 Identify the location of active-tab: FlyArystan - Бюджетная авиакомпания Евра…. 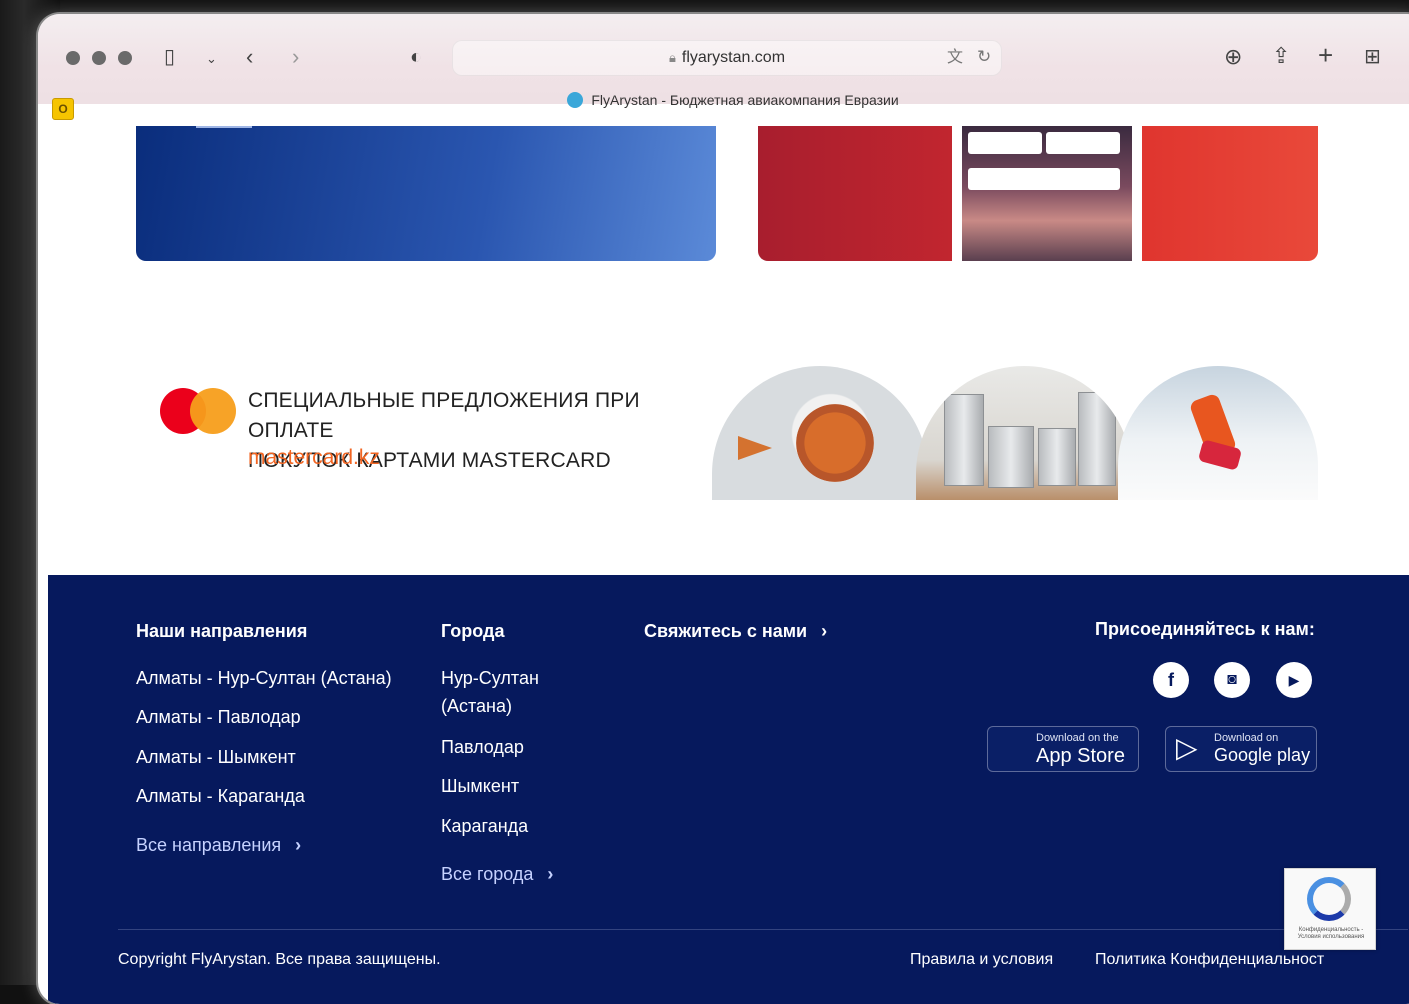
(723, 100).